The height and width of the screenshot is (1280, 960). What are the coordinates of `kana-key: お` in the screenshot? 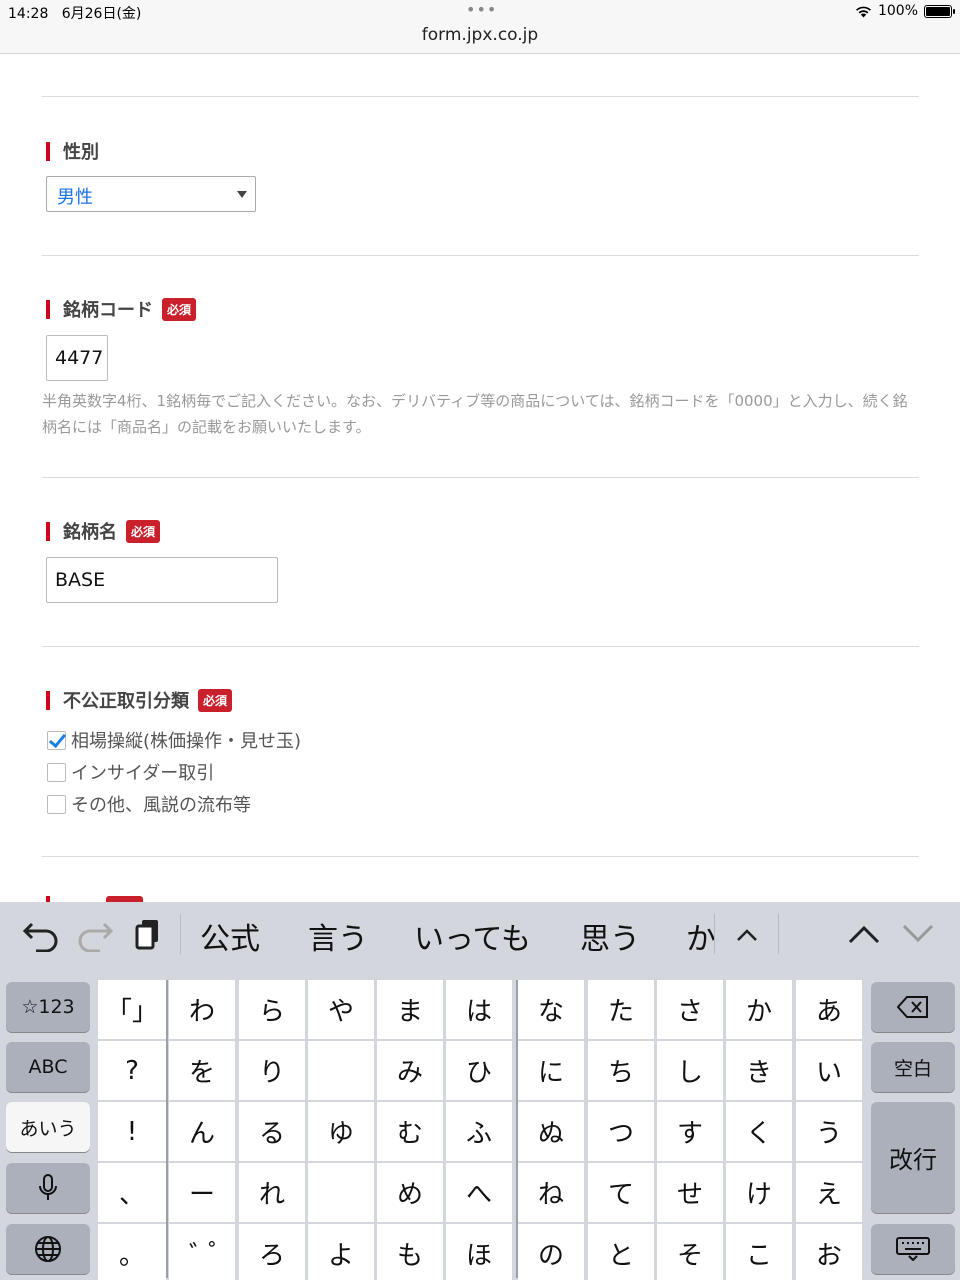 It's located at (829, 1252).